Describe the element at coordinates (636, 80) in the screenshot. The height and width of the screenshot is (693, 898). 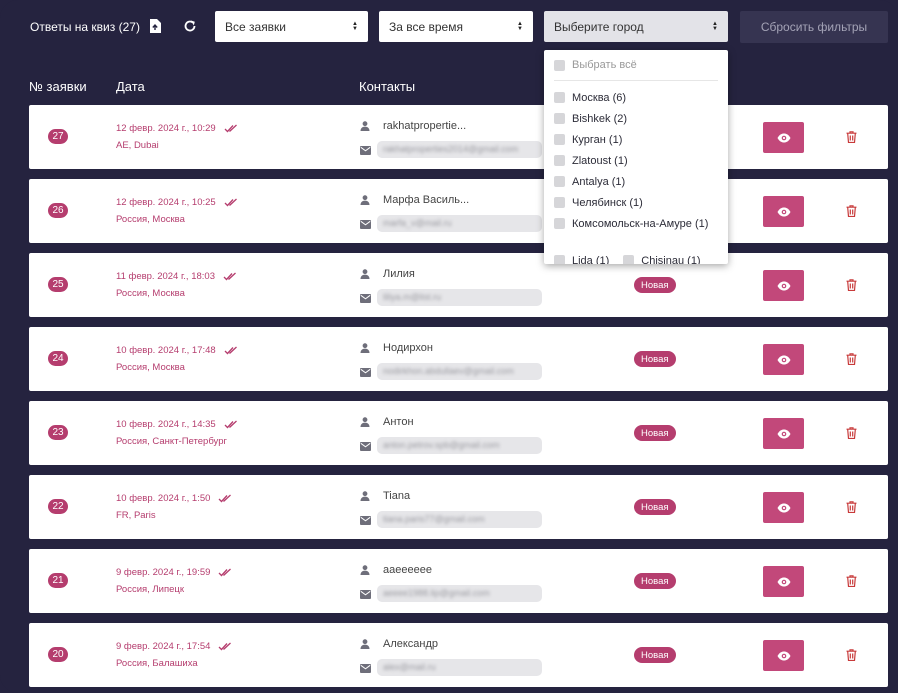
I see `divider` at that location.